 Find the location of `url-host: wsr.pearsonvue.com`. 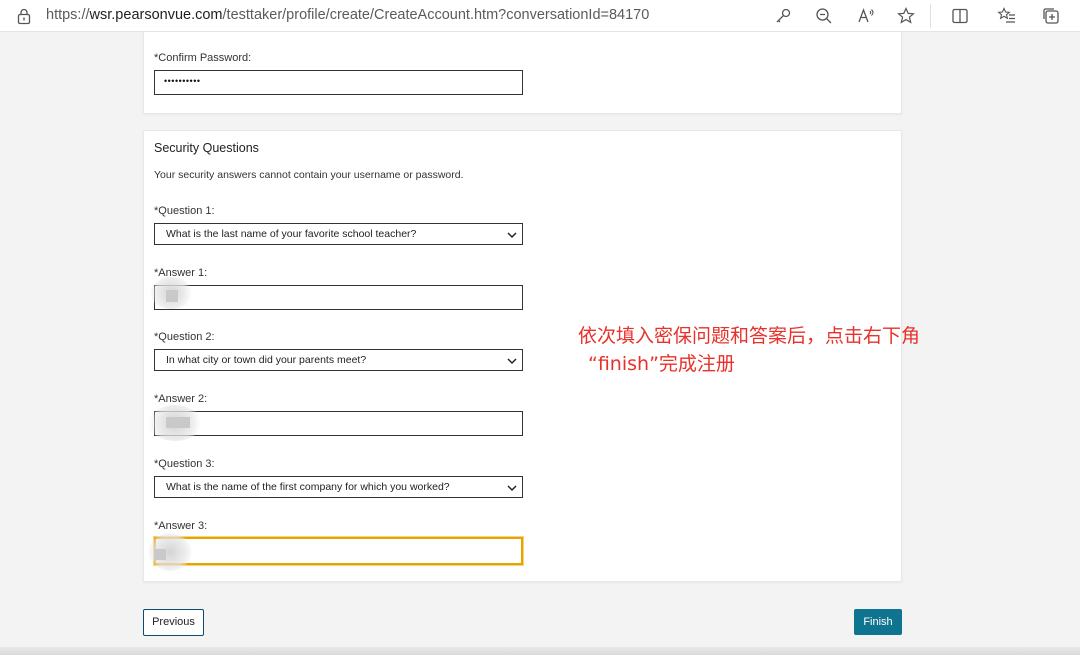

url-host: wsr.pearsonvue.com is located at coordinates (156, 15).